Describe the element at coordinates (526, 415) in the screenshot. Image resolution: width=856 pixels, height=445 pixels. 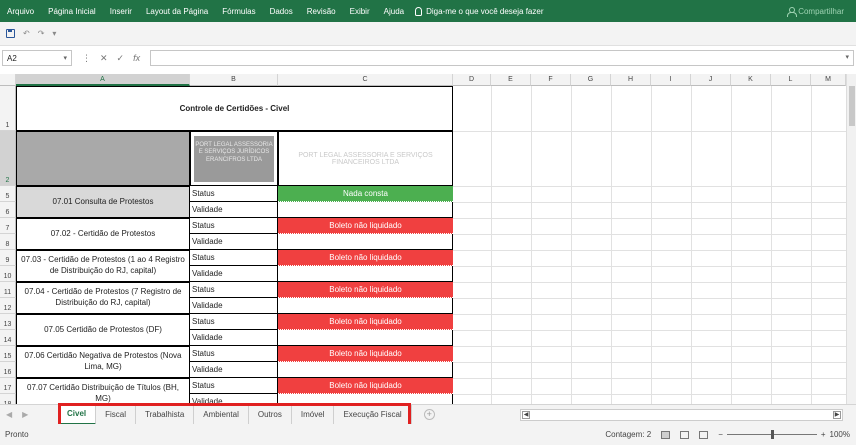
I see `scroll-left-icon: ◀` at that location.